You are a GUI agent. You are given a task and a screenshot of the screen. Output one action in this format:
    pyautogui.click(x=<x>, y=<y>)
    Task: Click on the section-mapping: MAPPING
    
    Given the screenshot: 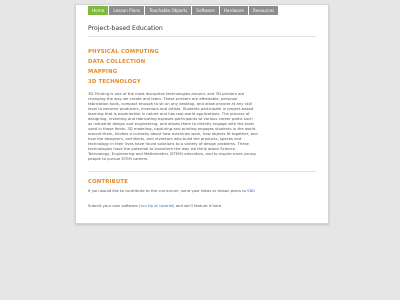 What is the action you would take?
    pyautogui.click(x=102, y=72)
    